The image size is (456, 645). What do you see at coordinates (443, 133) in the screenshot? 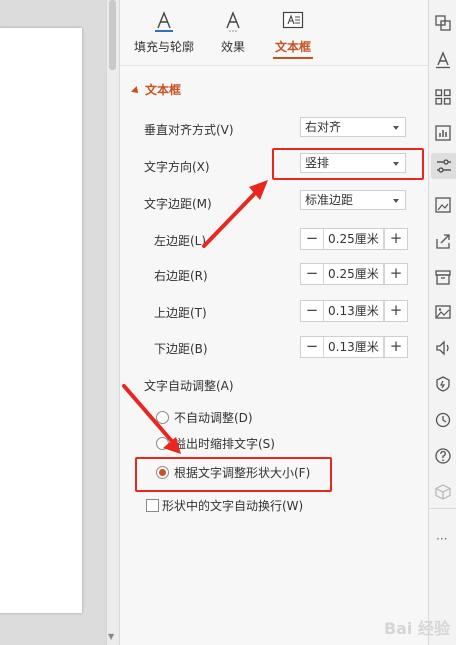
I see `chart-icon` at bounding box center [443, 133].